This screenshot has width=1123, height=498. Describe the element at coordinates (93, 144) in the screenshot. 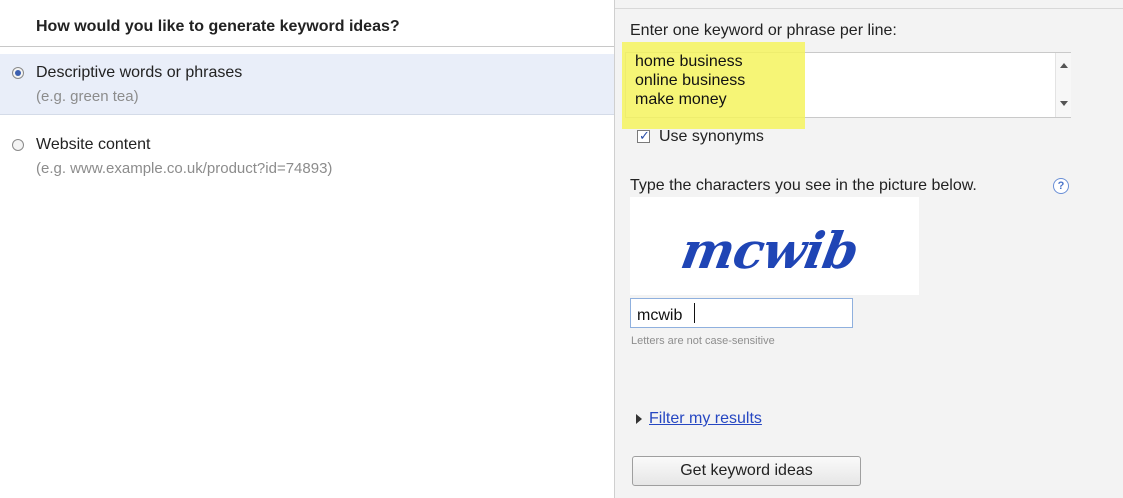

I see `option-label: Website content` at that location.